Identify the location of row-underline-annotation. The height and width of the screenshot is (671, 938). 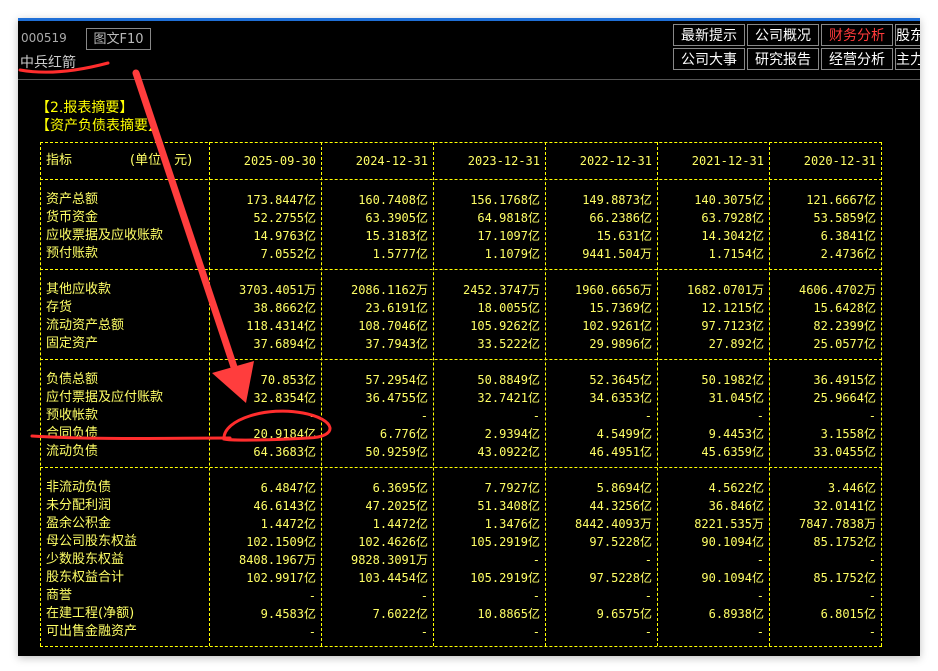
(131, 437).